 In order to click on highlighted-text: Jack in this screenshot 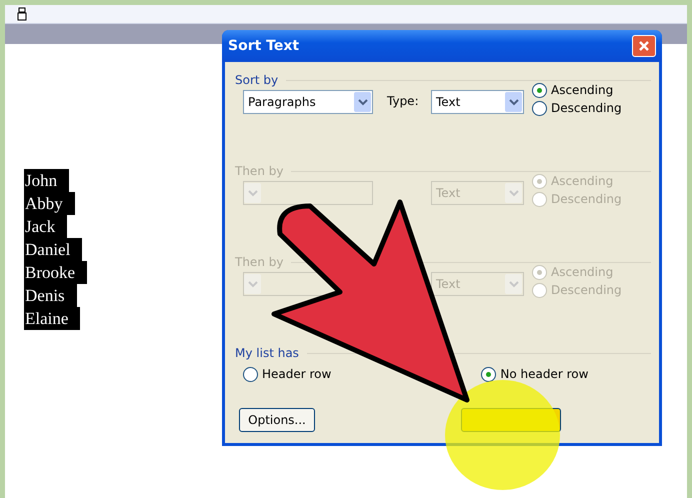, I will do `click(46, 226)`.